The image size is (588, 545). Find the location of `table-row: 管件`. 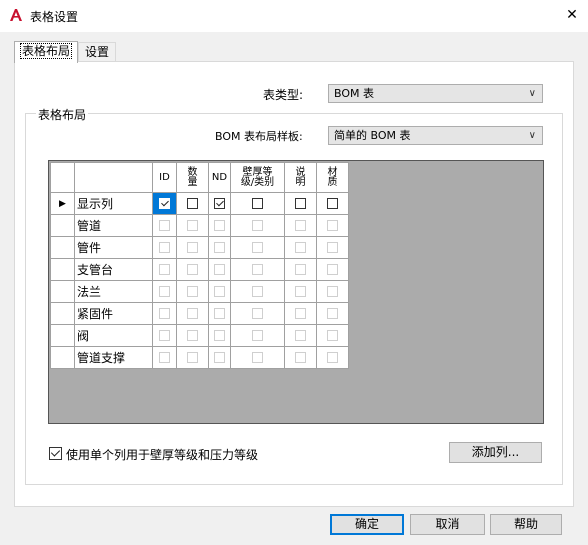

table-row: 管件 is located at coordinates (199, 247).